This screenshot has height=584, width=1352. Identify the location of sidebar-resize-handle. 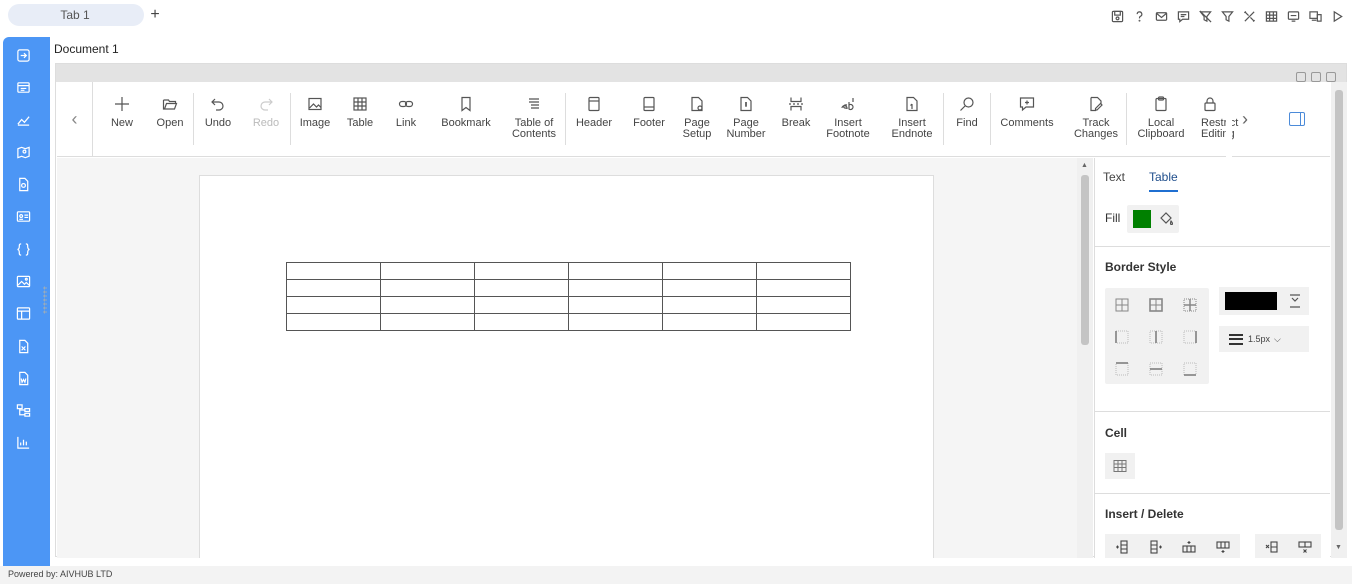
(45, 300).